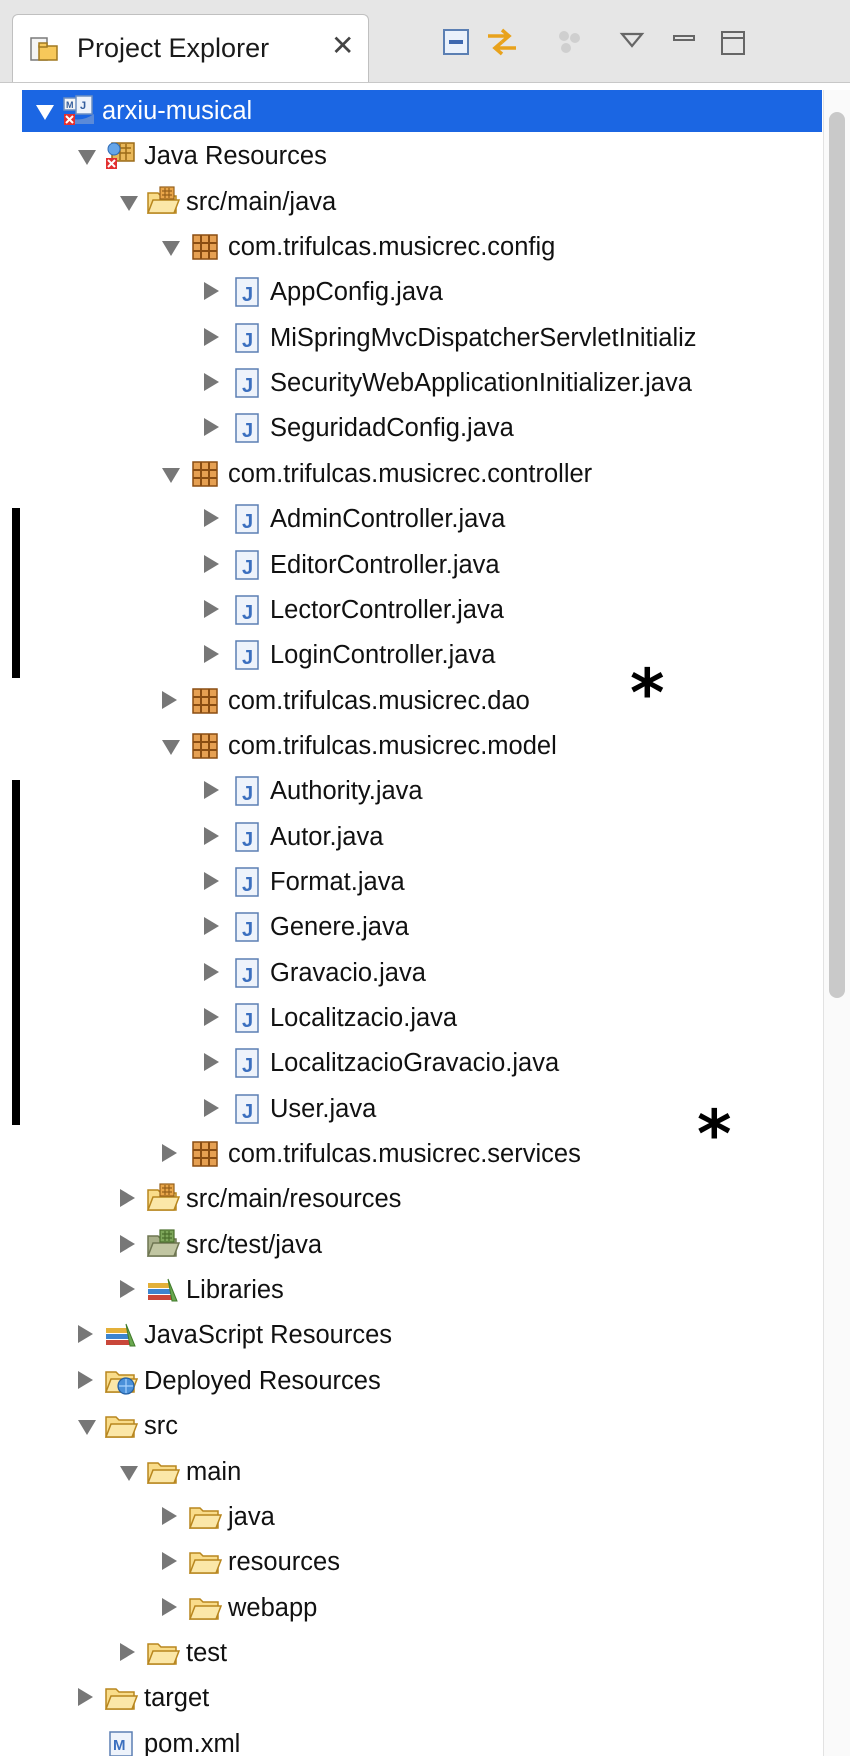 This screenshot has width=850, height=1756. Describe the element at coordinates (392, 247) in the screenshot. I see `tree-item-label: com.trifulcas.musicrec.config` at that location.